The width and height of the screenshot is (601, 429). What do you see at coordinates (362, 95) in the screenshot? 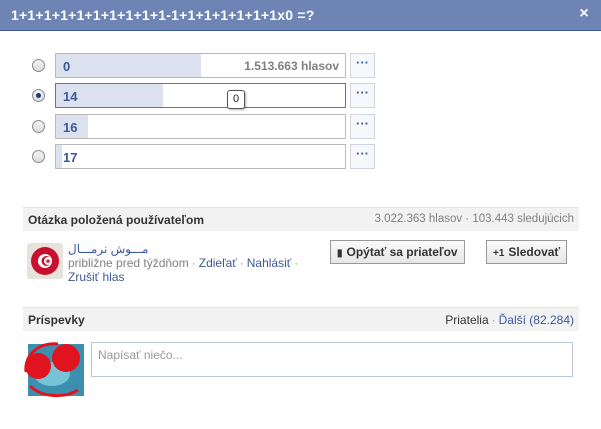
I see `more-options-icon-1: ···` at bounding box center [362, 95].